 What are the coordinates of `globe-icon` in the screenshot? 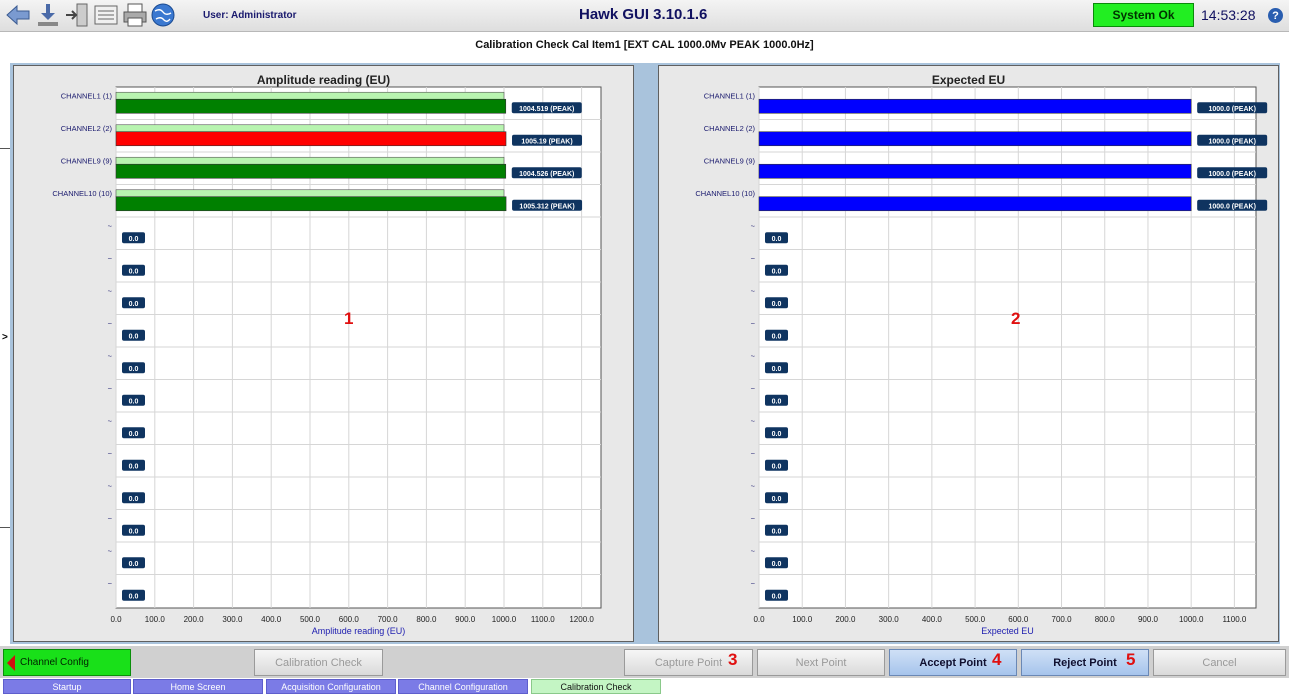 It's located at (163, 15).